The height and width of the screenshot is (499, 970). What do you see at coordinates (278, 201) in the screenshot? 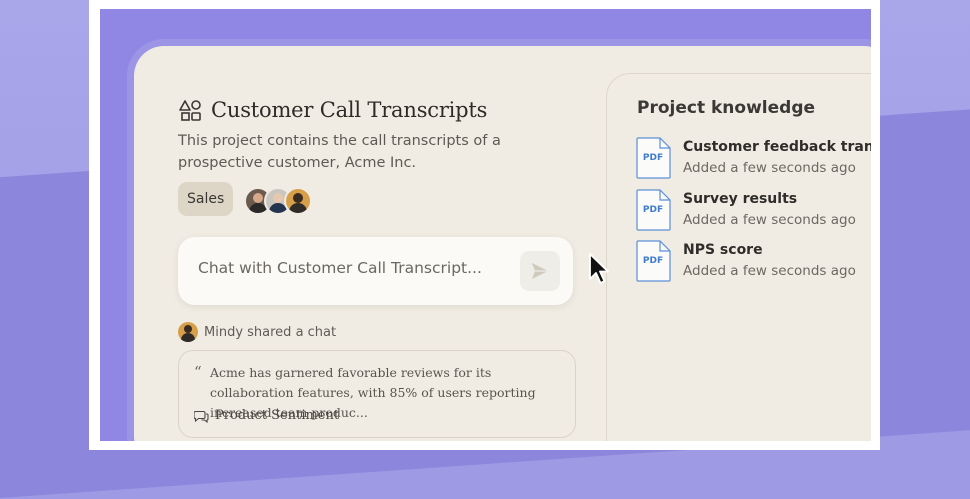
I see `member-avatars` at bounding box center [278, 201].